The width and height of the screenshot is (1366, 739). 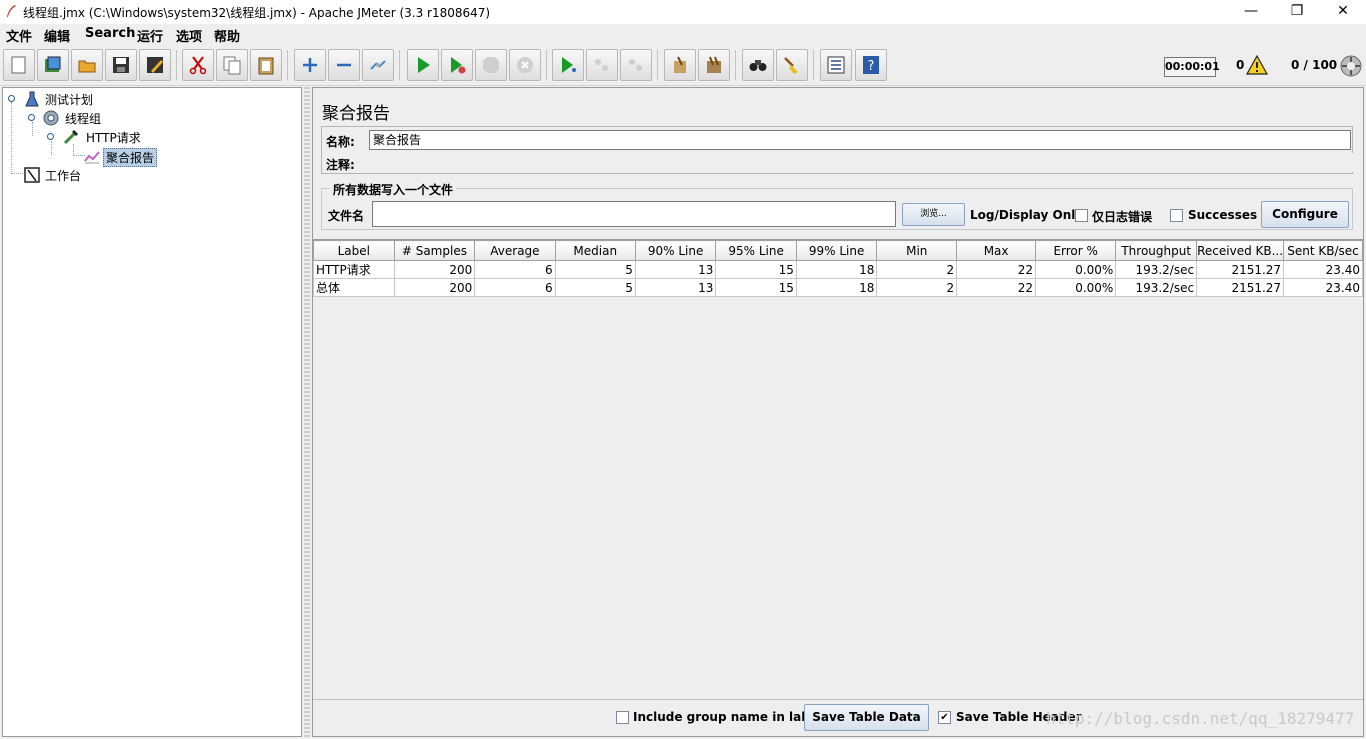 What do you see at coordinates (232, 65) in the screenshot?
I see `copy-button` at bounding box center [232, 65].